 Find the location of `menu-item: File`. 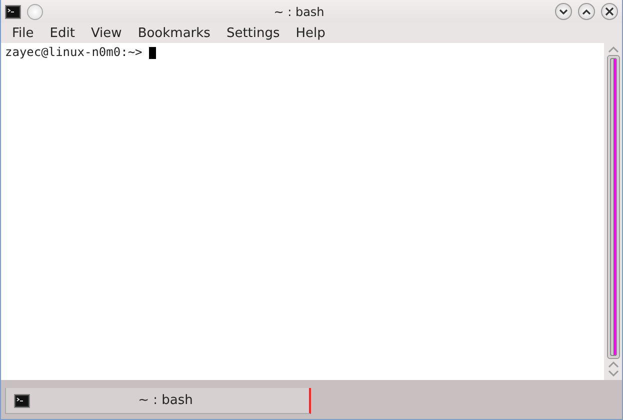

menu-item: File is located at coordinates (23, 33).